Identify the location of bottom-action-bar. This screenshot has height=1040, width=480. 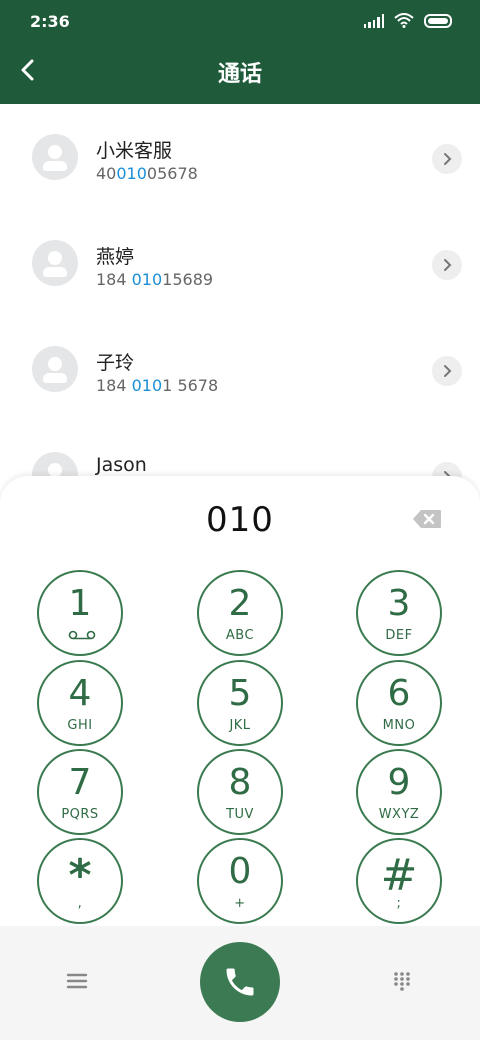
(240, 983).